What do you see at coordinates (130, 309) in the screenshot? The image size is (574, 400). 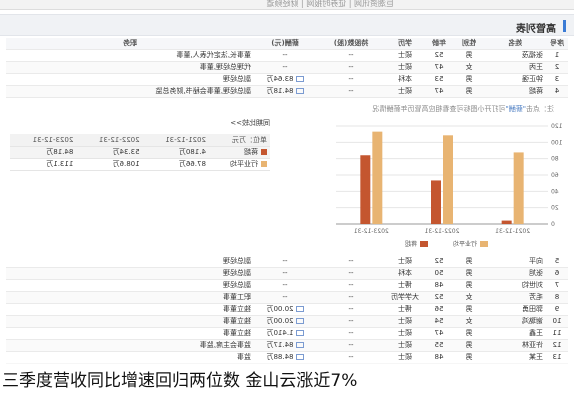 I see `row-title: 独立董事` at bounding box center [130, 309].